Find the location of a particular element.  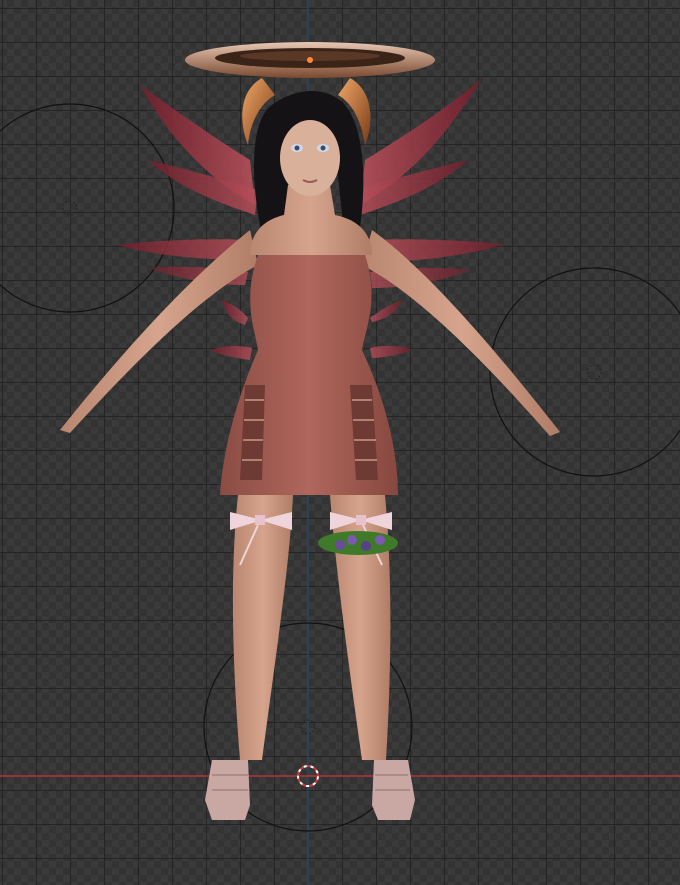

empty-object-left is located at coordinates (87, 208).